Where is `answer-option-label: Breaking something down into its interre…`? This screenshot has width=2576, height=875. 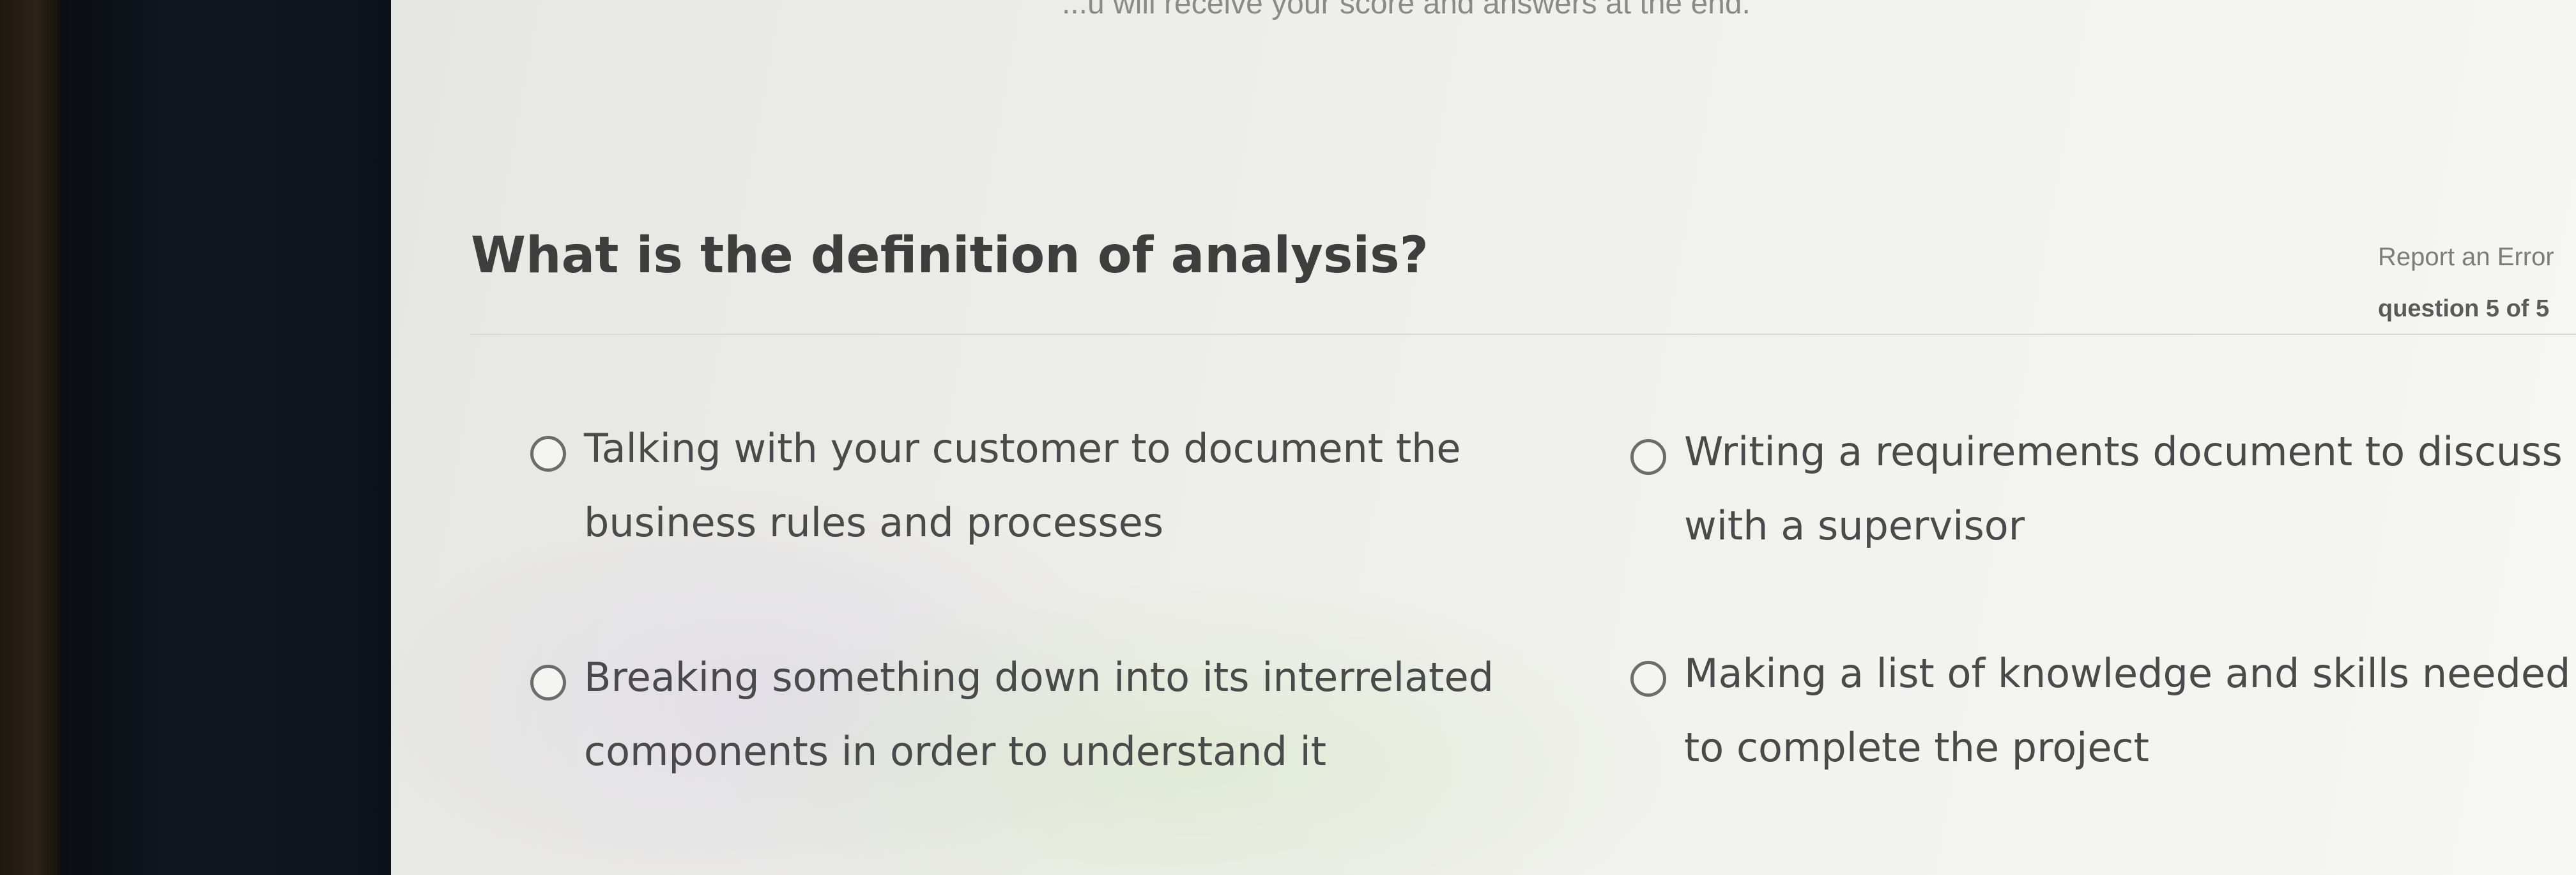 answer-option-label: Breaking something down into its interre… is located at coordinates (1042, 714).